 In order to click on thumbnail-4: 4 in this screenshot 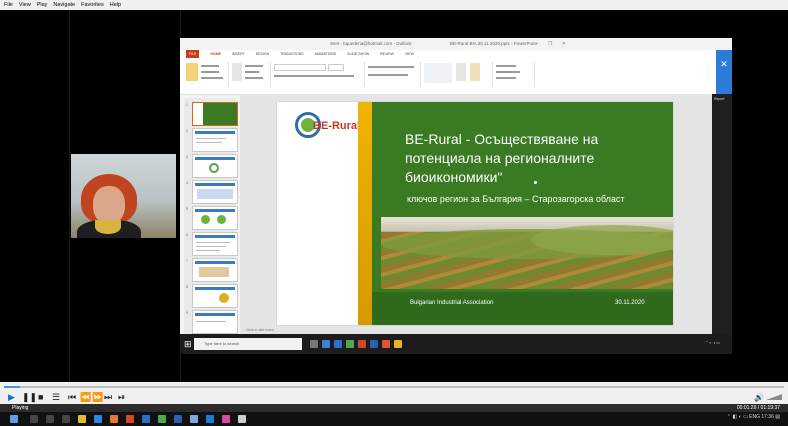, I will do `click(212, 192)`.